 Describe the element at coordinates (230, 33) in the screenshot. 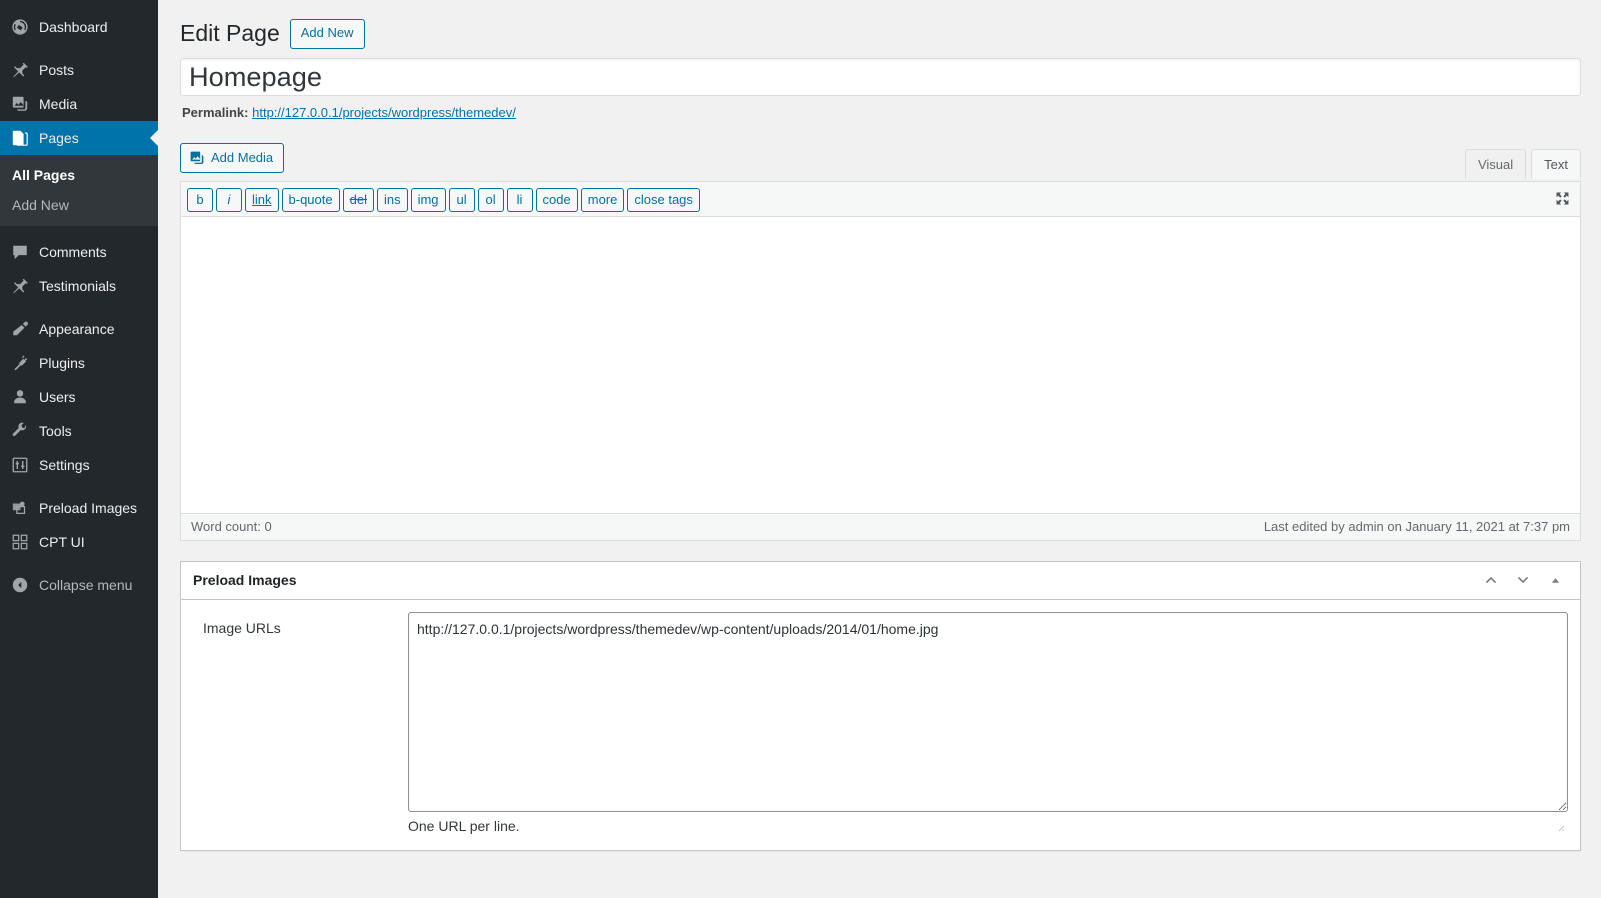

I see `page-title: Edit Page` at that location.